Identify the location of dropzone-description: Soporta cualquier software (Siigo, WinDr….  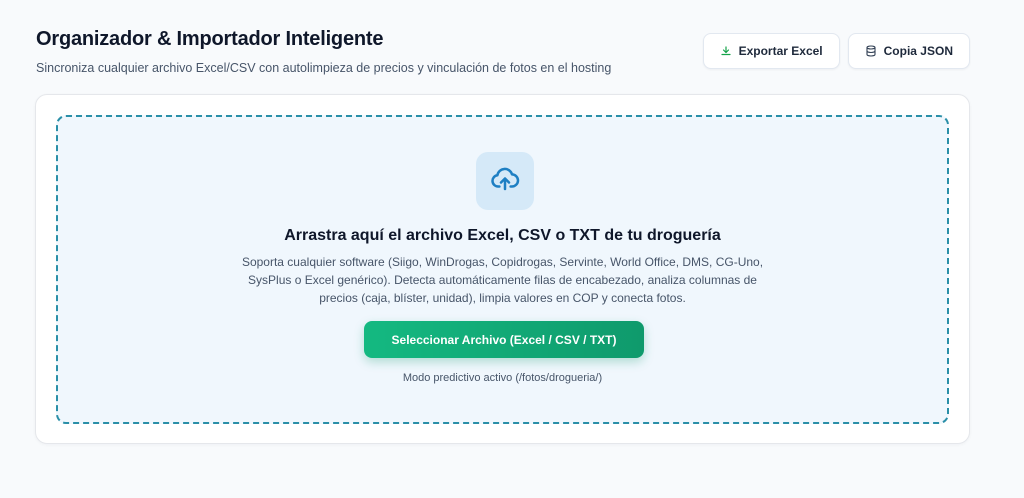
(502, 280).